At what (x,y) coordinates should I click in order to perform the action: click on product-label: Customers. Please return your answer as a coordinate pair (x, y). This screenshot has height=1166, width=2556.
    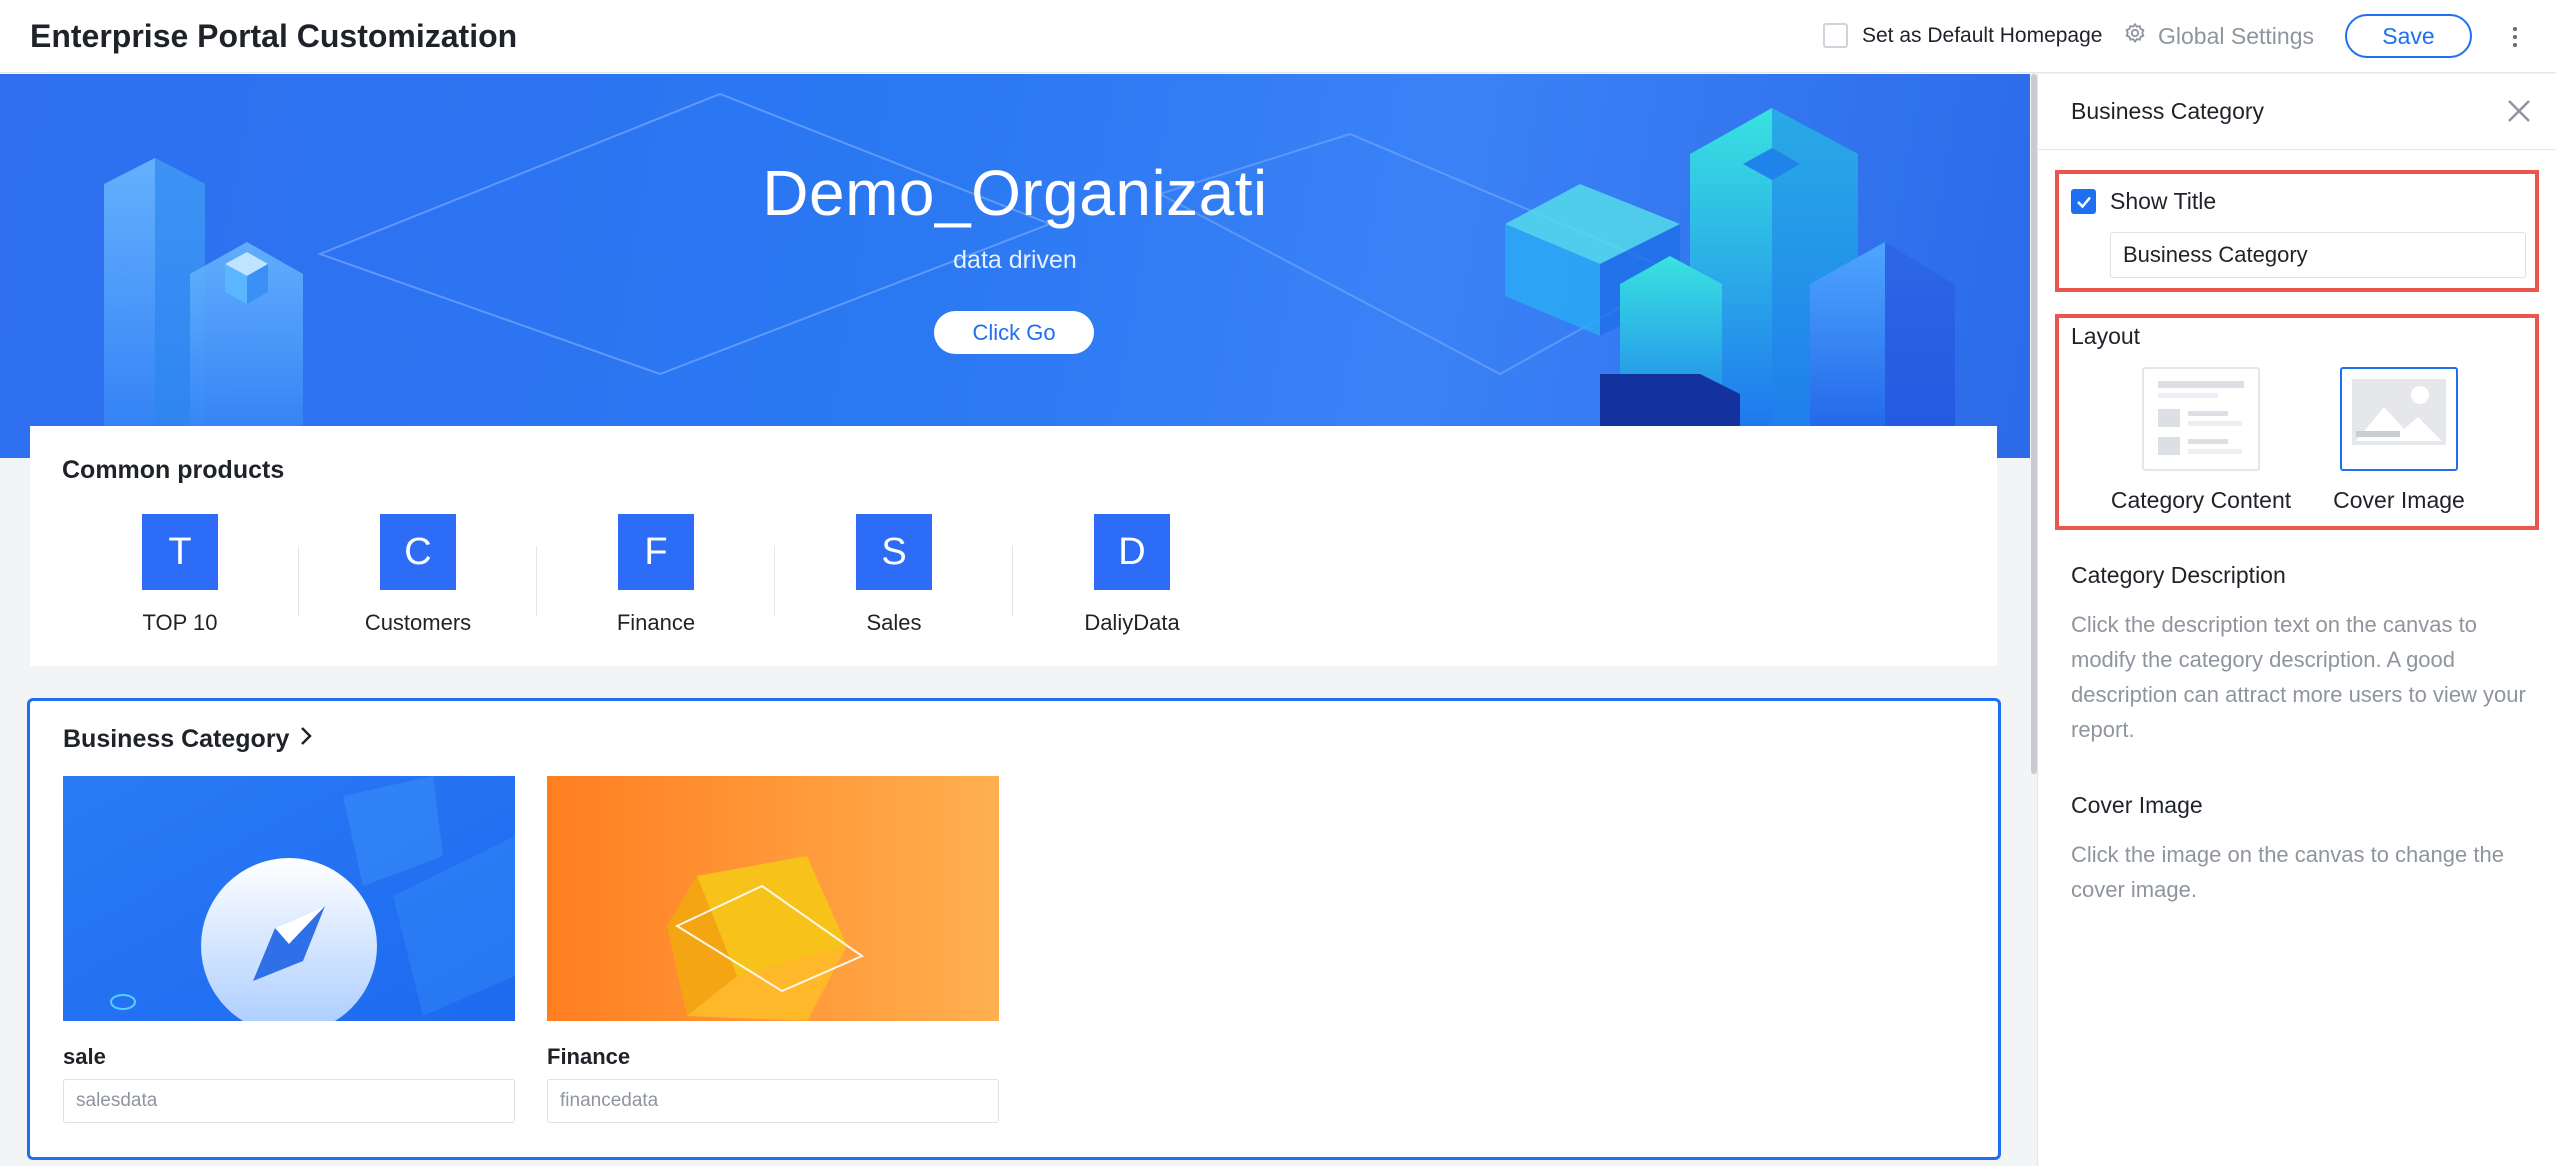
    Looking at the image, I should click on (418, 622).